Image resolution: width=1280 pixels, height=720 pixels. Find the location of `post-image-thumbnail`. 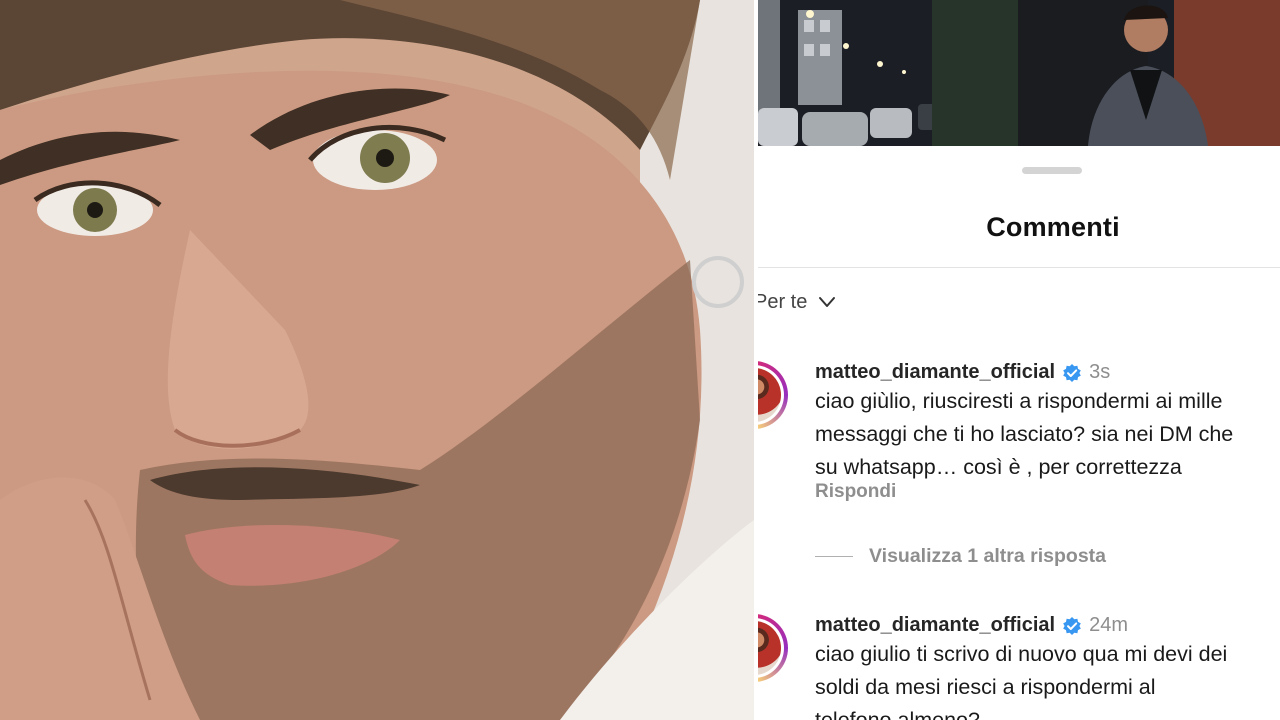

post-image-thumbnail is located at coordinates (1019, 73).